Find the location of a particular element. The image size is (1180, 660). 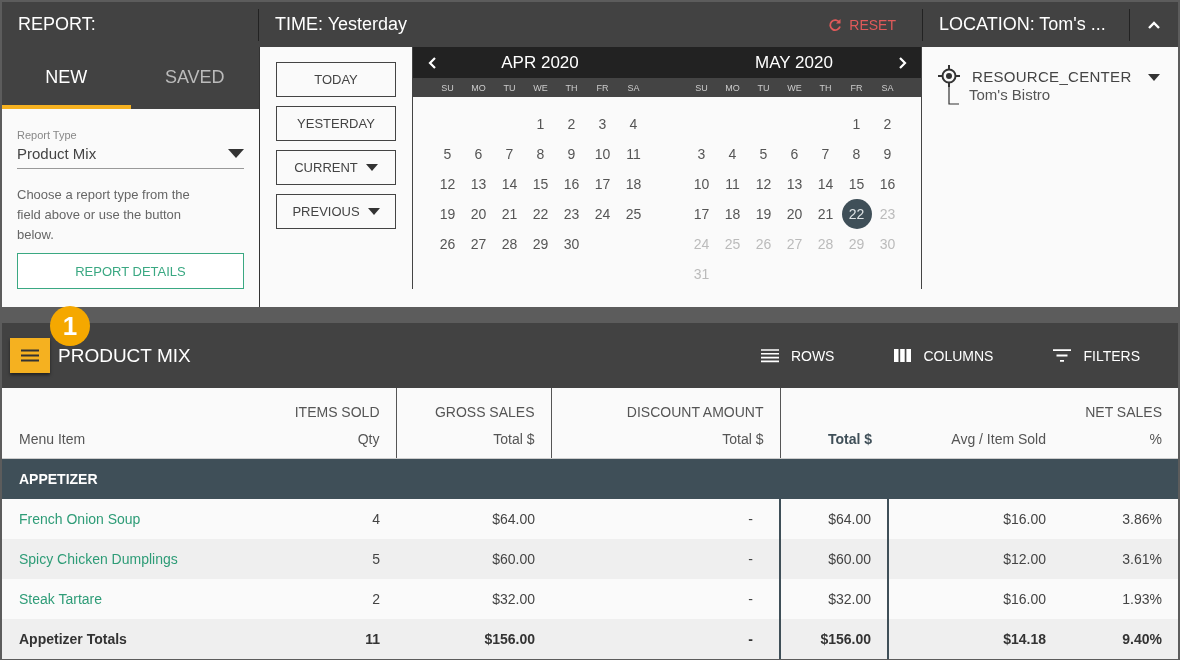

group-header: APPETIZER is located at coordinates (58, 479).